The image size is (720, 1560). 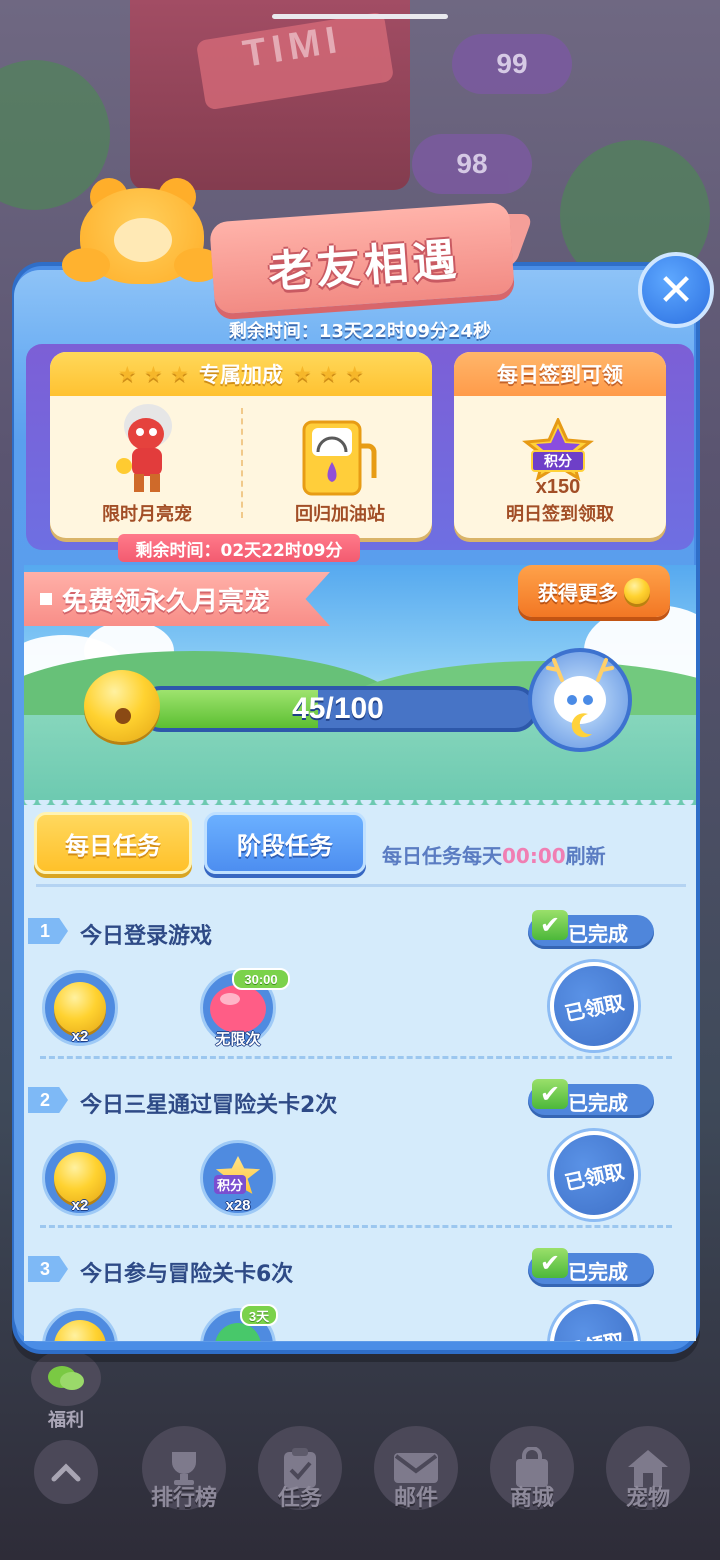 What do you see at coordinates (285, 845) in the screenshot?
I see `tab-label: 阶段任务` at bounding box center [285, 845].